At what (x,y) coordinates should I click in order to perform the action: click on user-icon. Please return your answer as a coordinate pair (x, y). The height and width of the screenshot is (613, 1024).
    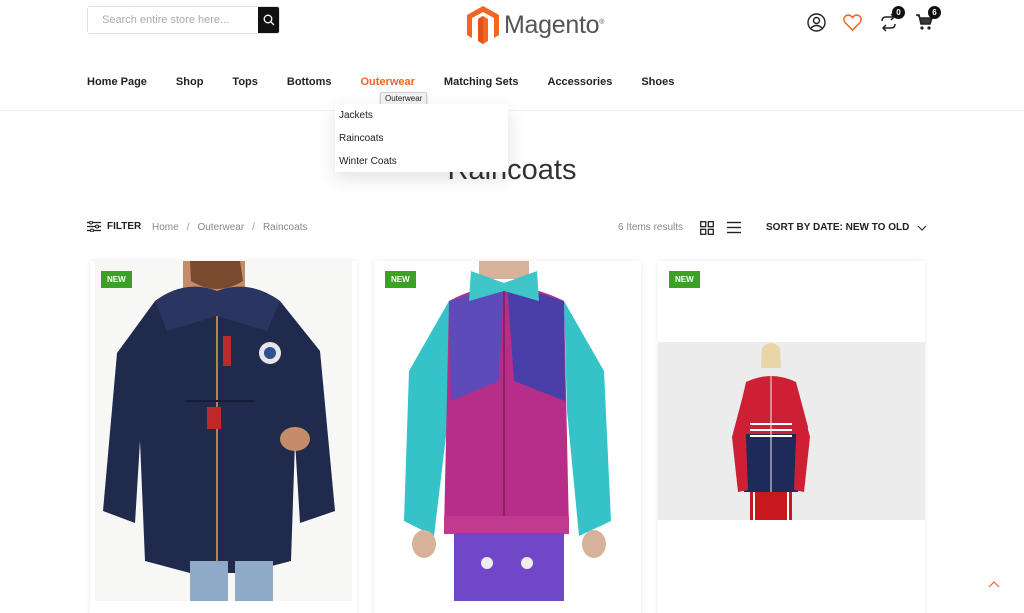
    Looking at the image, I should click on (816, 22).